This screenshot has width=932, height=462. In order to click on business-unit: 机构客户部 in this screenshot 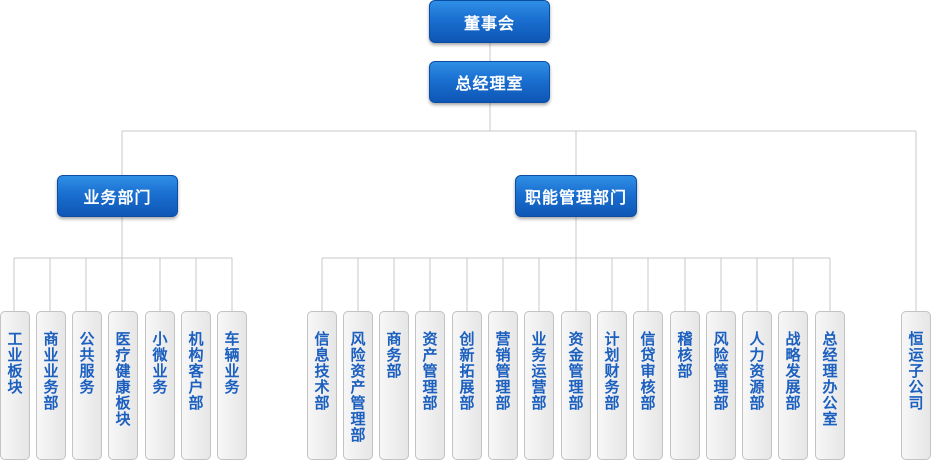, I will do `click(196, 385)`.